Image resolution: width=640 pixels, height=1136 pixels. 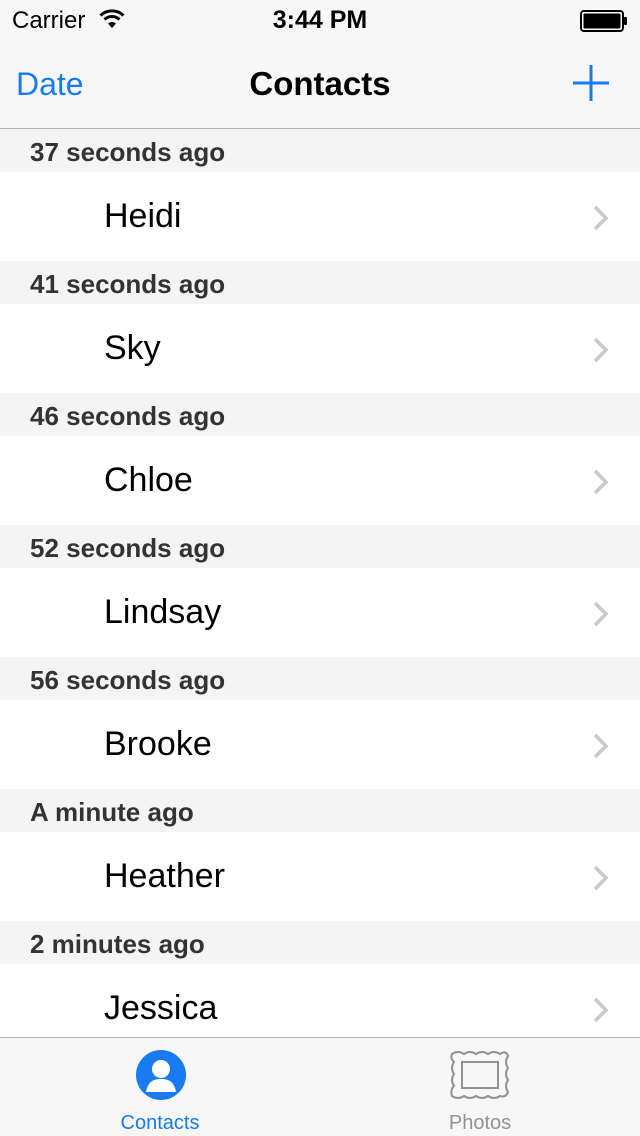 What do you see at coordinates (320, 546) in the screenshot?
I see `section-header: 52 seconds ago` at bounding box center [320, 546].